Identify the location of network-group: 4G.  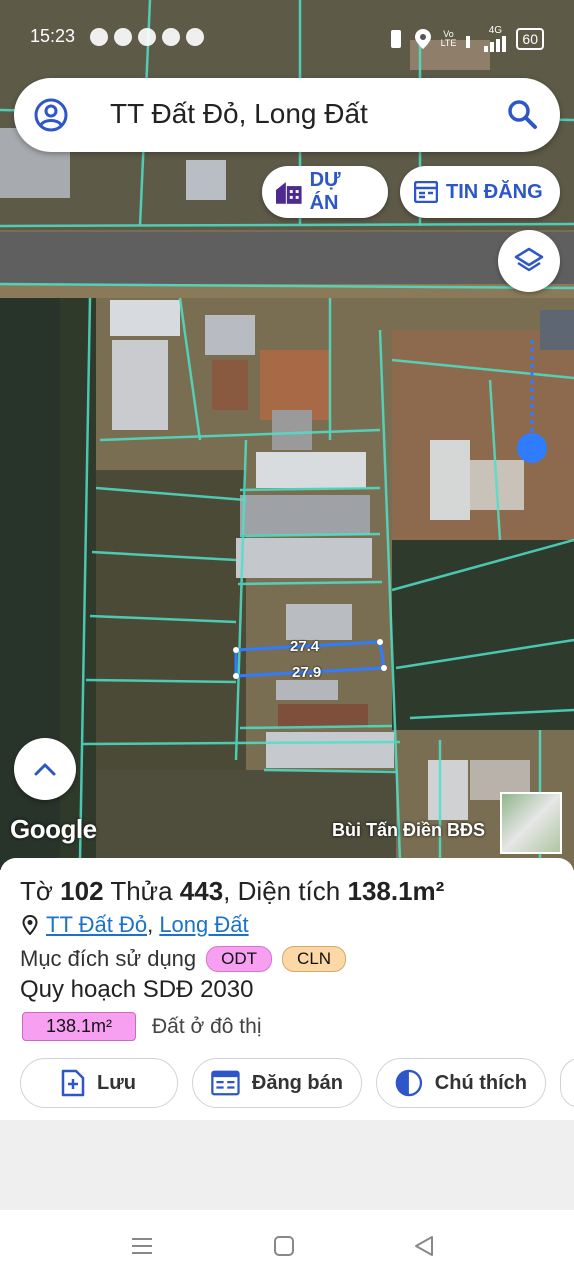
(495, 38).